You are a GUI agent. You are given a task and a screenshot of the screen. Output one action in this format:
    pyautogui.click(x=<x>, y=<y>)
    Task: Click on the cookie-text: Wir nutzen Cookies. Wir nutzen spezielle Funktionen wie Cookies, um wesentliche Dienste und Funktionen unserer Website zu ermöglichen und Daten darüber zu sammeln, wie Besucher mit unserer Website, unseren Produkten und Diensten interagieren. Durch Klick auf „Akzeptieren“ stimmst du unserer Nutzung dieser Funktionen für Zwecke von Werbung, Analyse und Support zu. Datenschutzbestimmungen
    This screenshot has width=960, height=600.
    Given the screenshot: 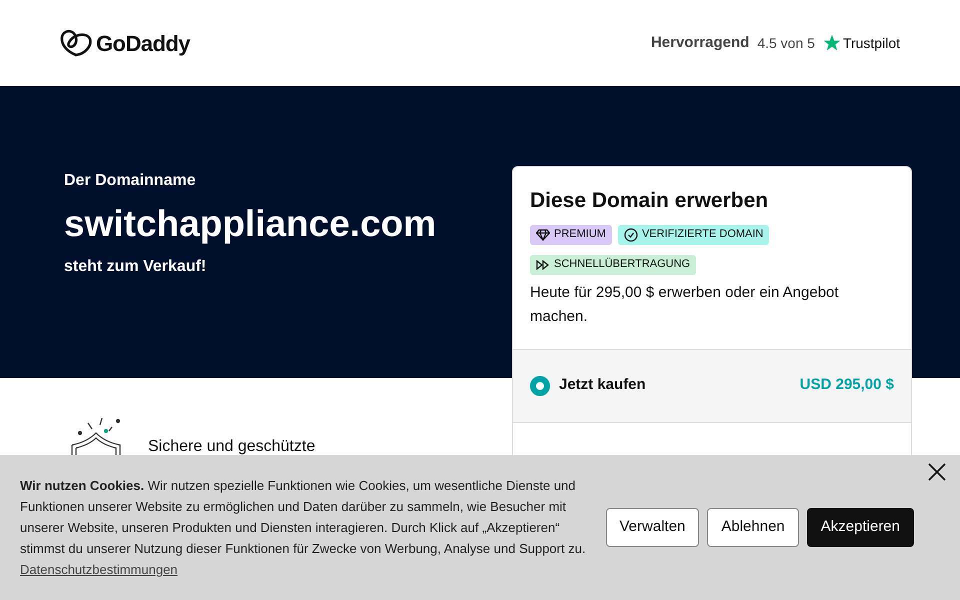 What is the action you would take?
    pyautogui.click(x=303, y=528)
    